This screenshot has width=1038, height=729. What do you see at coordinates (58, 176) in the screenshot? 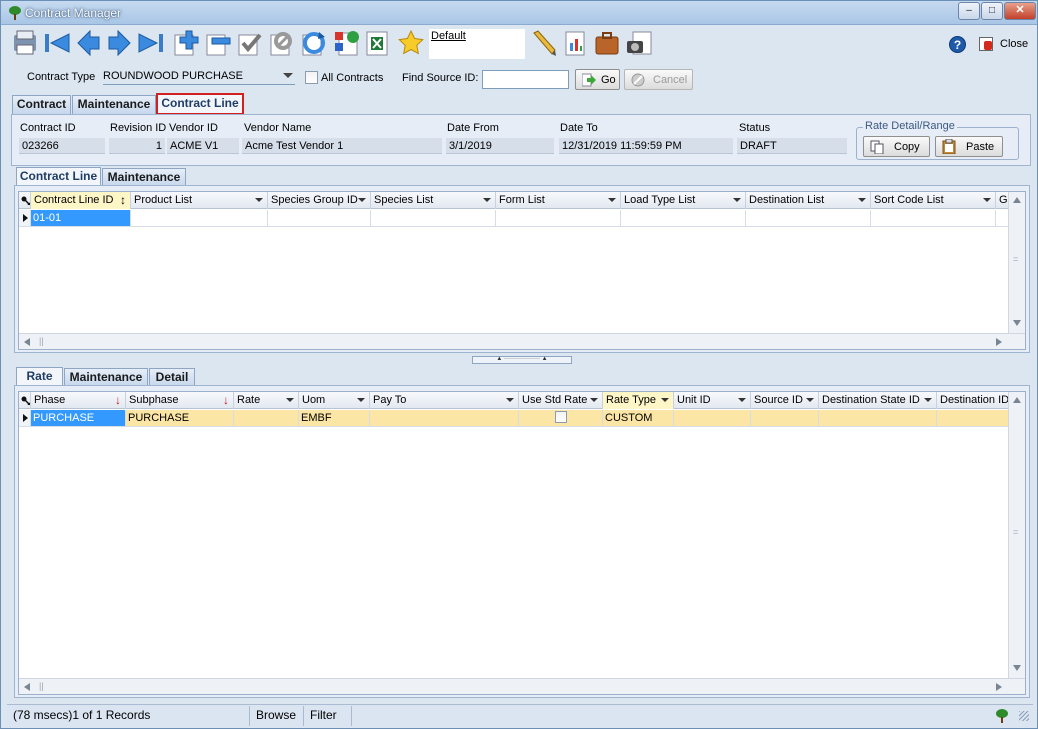
I see `tab-contract-line-grid: Contract Line` at bounding box center [58, 176].